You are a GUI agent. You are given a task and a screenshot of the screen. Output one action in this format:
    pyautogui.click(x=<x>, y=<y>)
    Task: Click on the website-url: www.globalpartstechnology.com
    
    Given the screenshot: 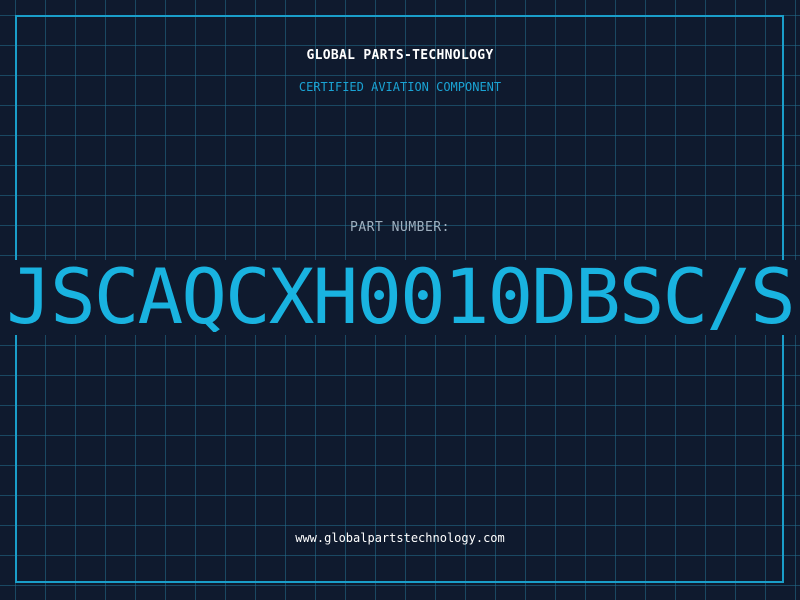 What is the action you would take?
    pyautogui.click(x=400, y=538)
    